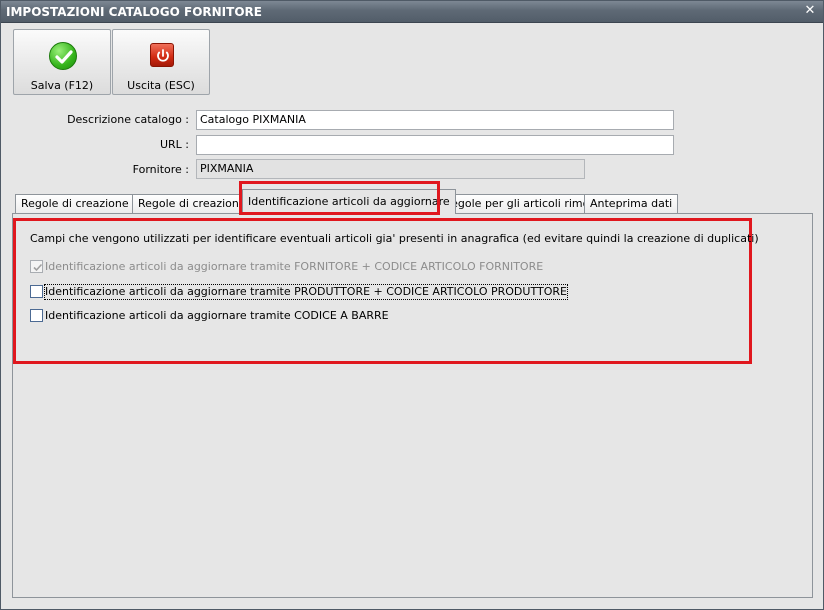 Image resolution: width=824 pixels, height=610 pixels. Describe the element at coordinates (161, 85) in the screenshot. I see `exit-button-label: Uscita (ESC)` at that location.